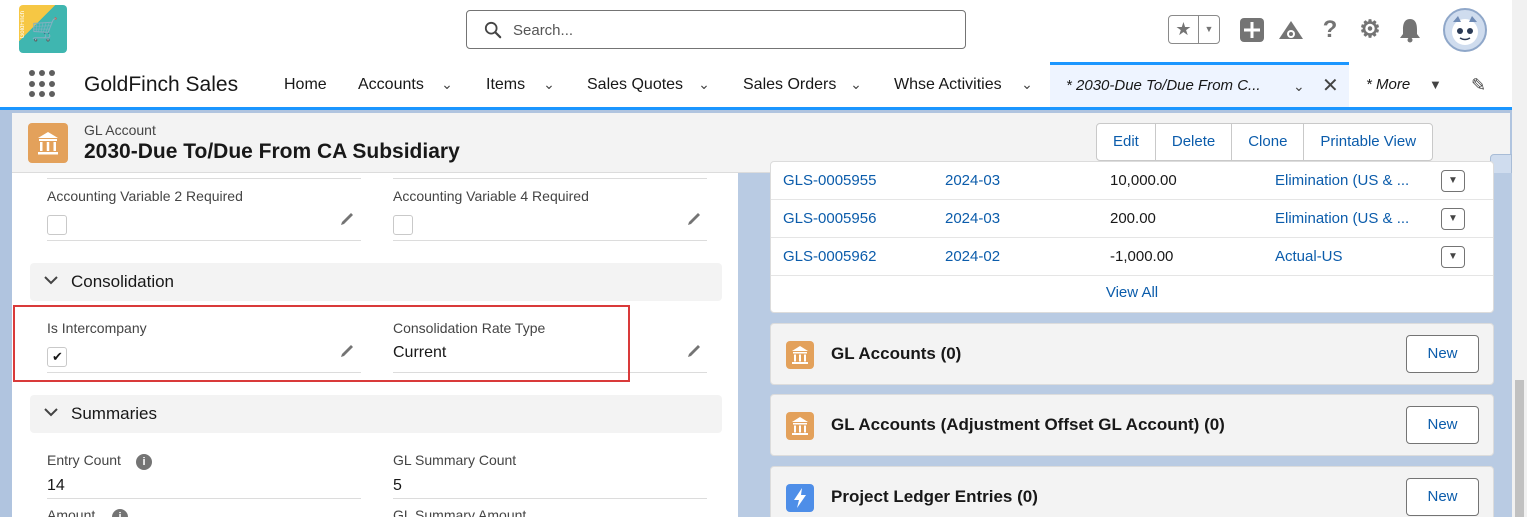 The image size is (1527, 517). I want to click on section-title: Summaries, so click(114, 413).